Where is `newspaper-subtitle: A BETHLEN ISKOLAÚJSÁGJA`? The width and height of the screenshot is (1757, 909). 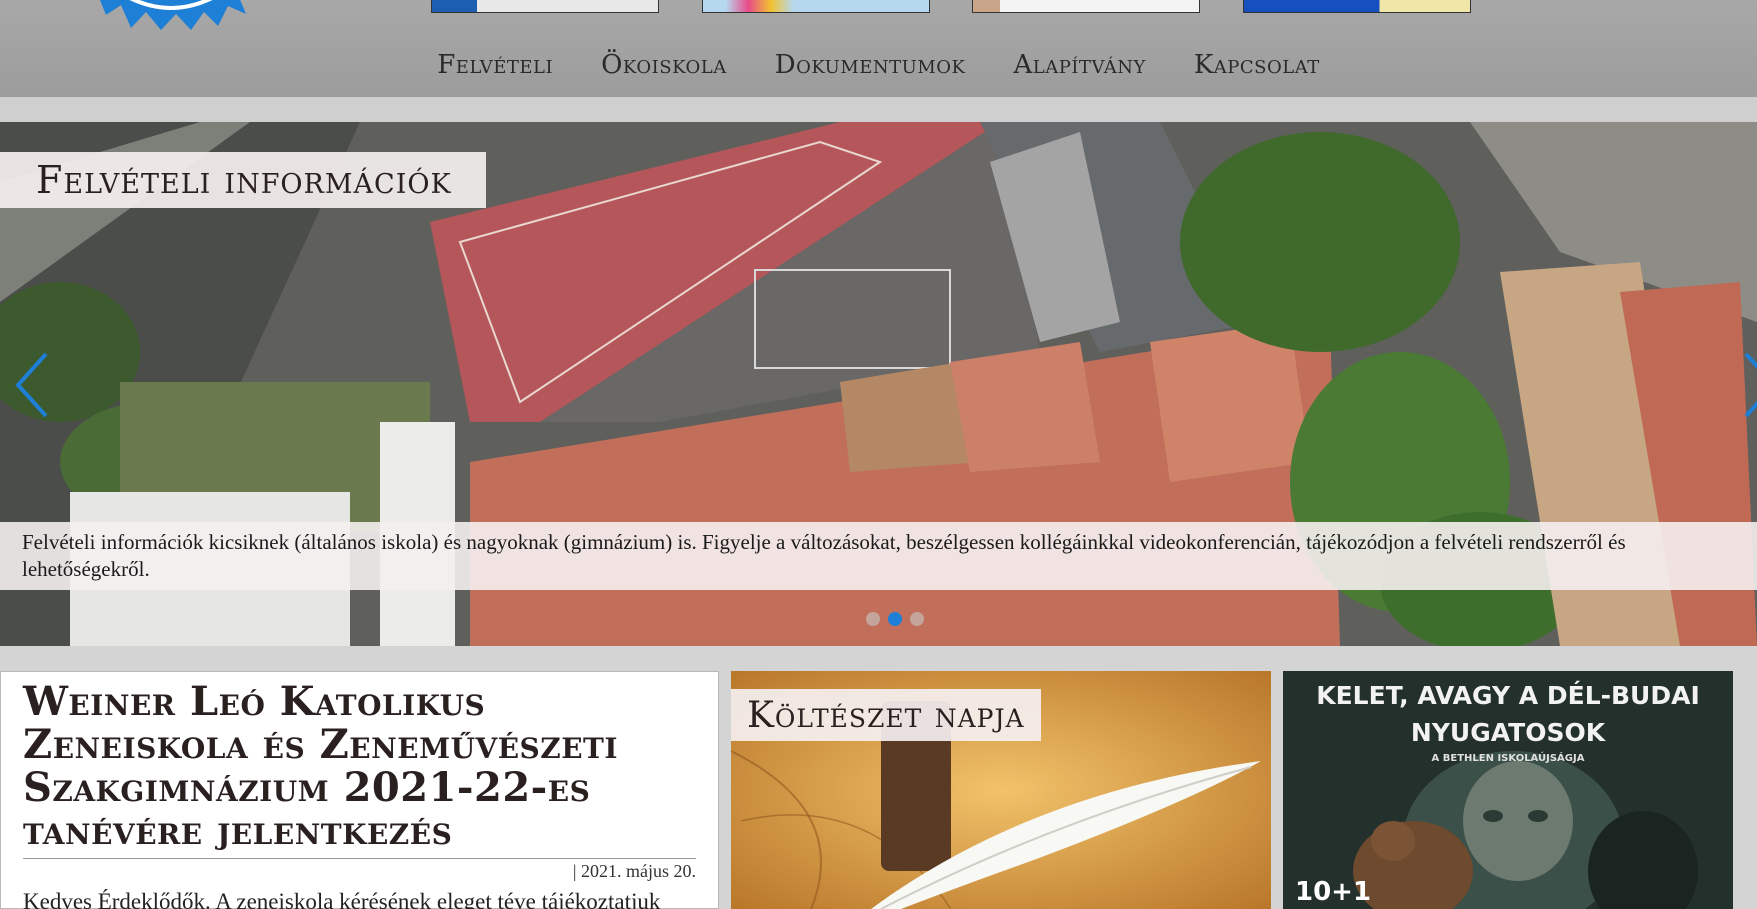
newspaper-subtitle: A BETHLEN ISKOLAÚJSÁGJA is located at coordinates (1508, 758).